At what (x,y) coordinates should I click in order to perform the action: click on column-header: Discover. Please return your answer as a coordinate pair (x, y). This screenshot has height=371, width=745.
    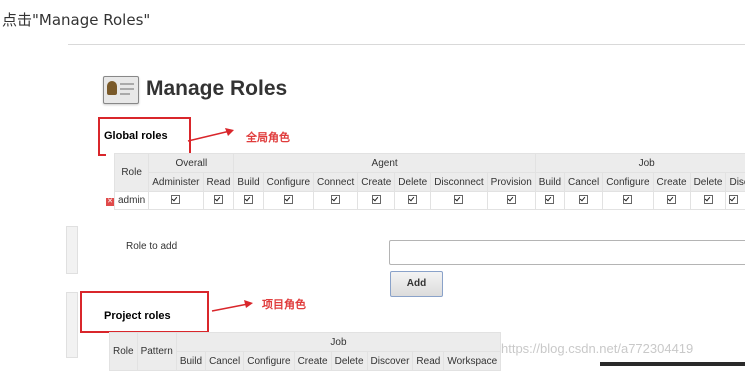
    Looking at the image, I should click on (390, 361).